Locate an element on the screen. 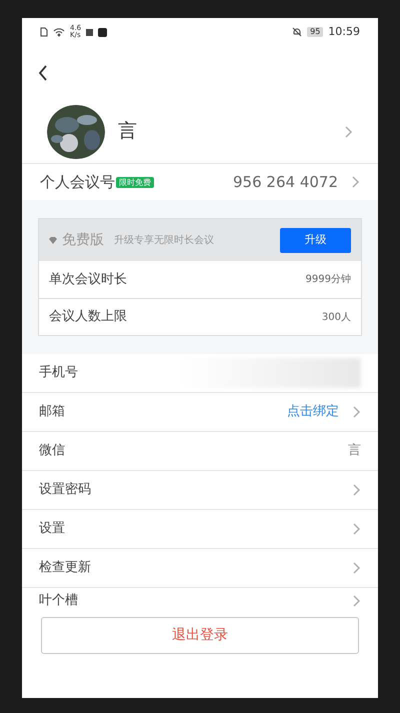 This screenshot has height=713, width=400. back-icon is located at coordinates (43, 73).